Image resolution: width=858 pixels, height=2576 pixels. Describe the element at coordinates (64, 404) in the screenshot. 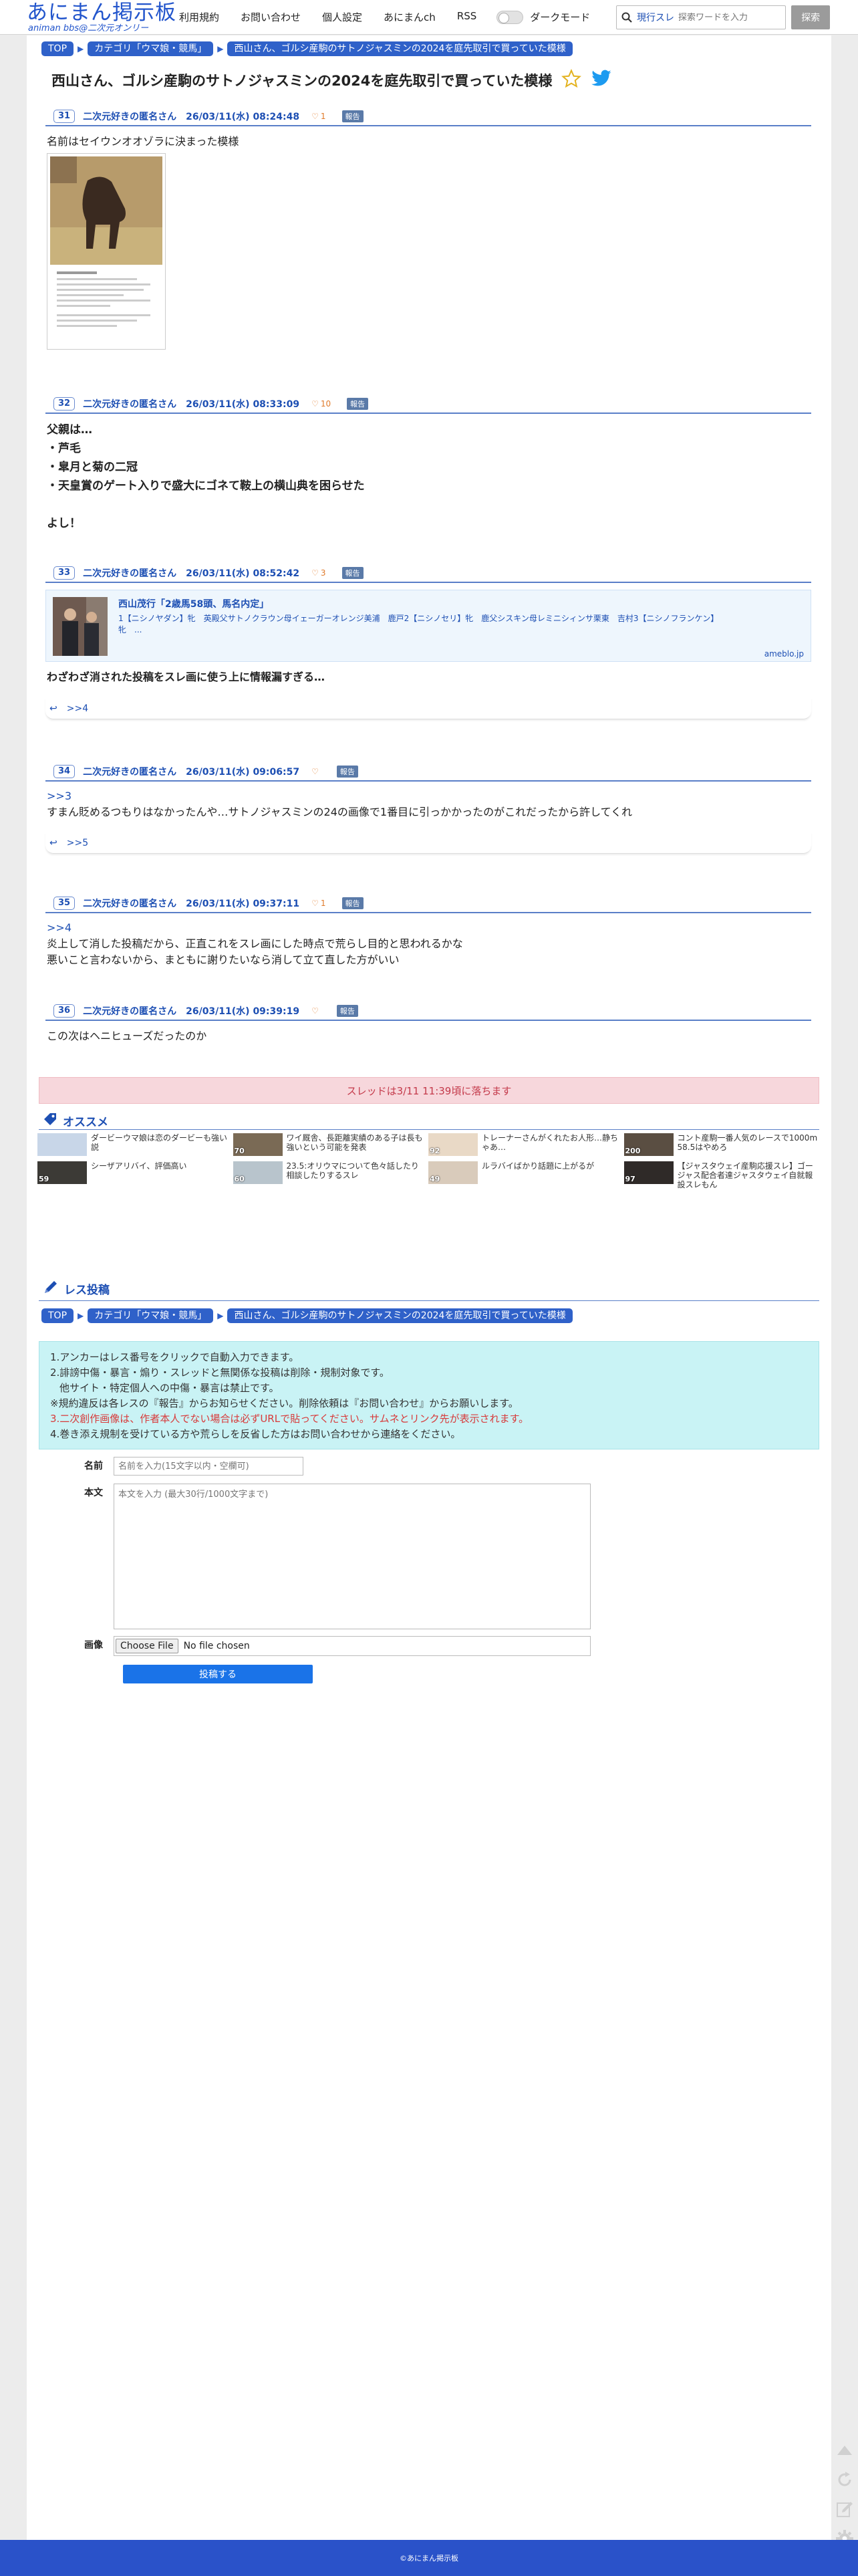

I see `post-number: 32` at that location.